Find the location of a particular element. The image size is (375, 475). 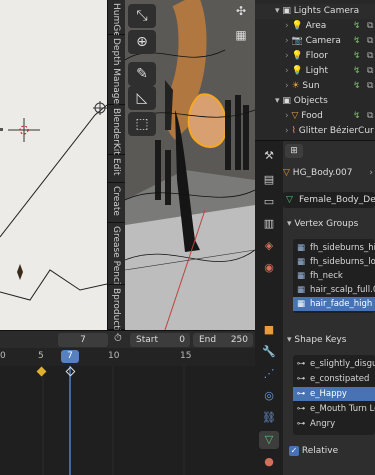

sun-icon: ☀ is located at coordinates (295, 86).